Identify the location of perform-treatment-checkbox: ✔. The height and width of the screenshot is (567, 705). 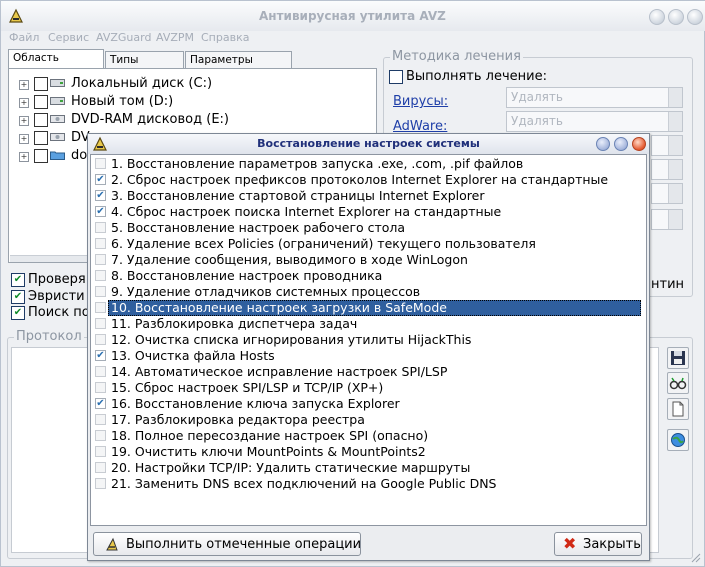
(396, 77).